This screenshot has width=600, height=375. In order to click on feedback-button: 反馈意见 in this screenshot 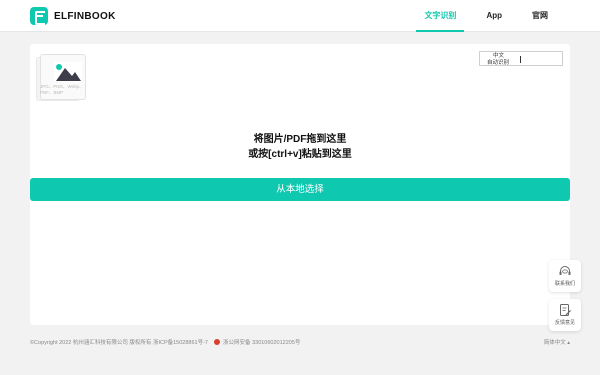, I will do `click(565, 315)`.